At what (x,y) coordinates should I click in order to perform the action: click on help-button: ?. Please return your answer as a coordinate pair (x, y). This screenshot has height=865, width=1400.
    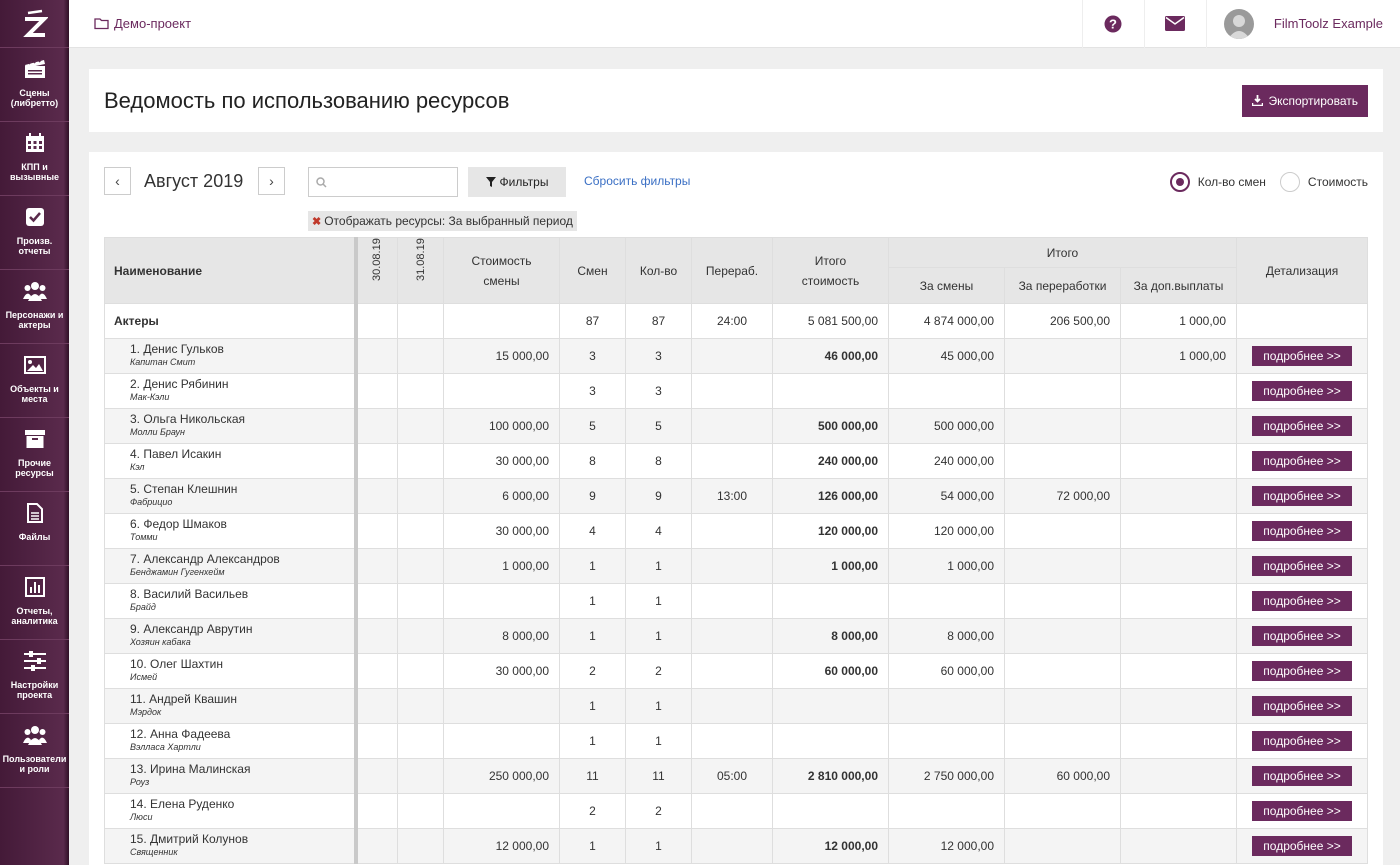
    Looking at the image, I should click on (1112, 24).